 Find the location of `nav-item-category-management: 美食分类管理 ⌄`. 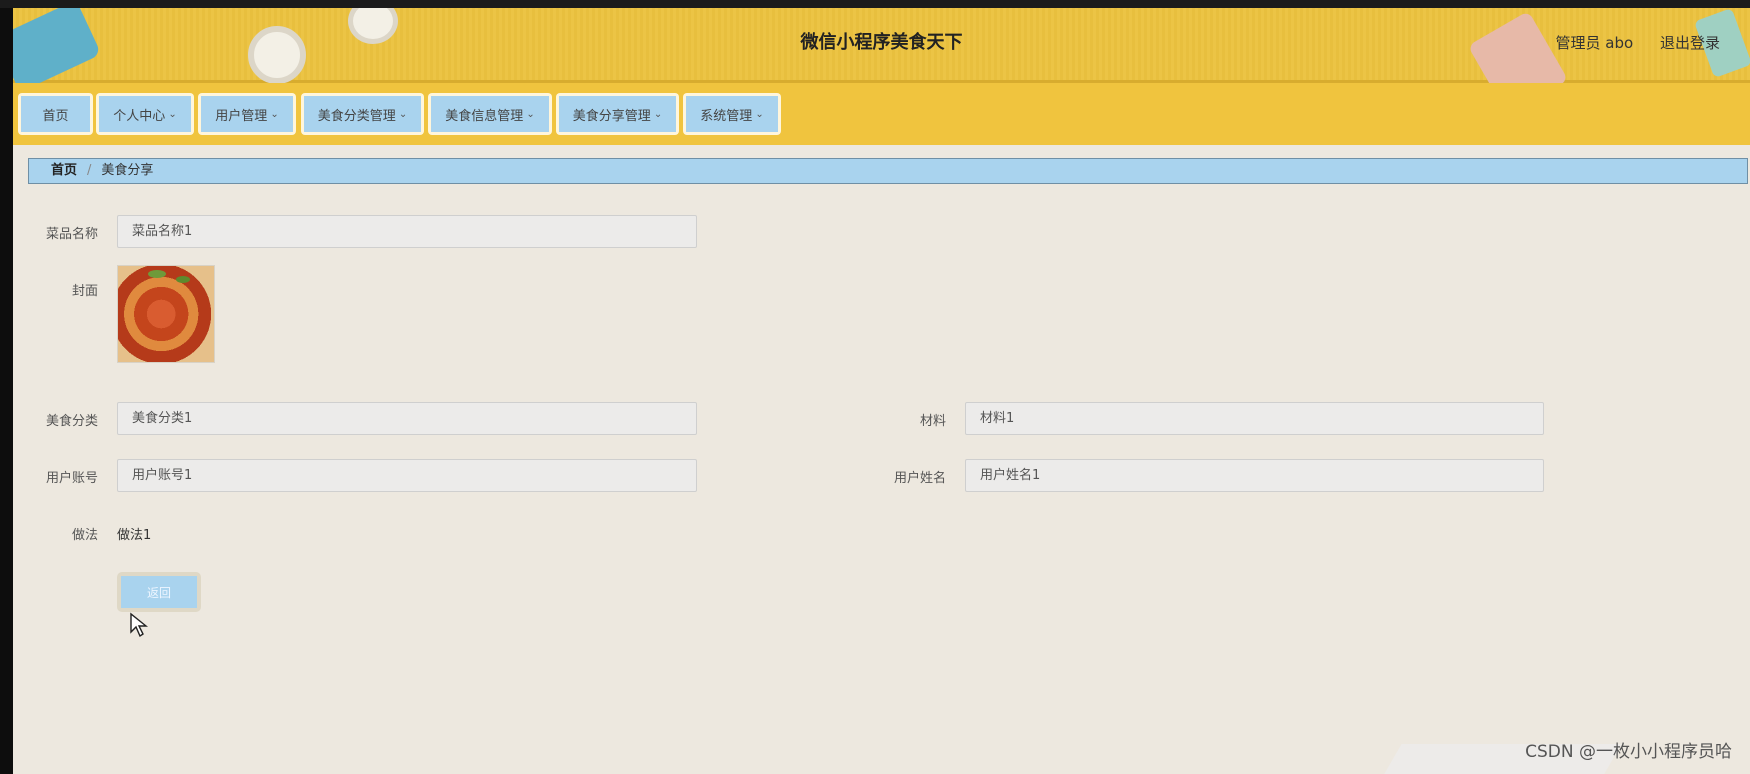

nav-item-category-management: 美食分类管理 ⌄ is located at coordinates (362, 114).